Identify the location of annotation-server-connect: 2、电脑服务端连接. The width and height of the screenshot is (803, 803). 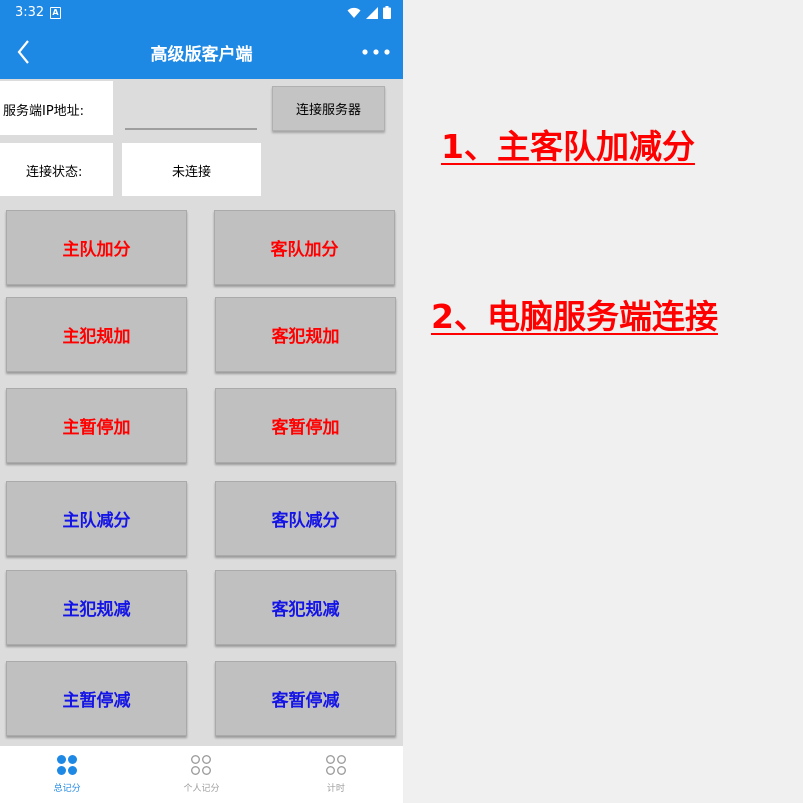
(574, 316).